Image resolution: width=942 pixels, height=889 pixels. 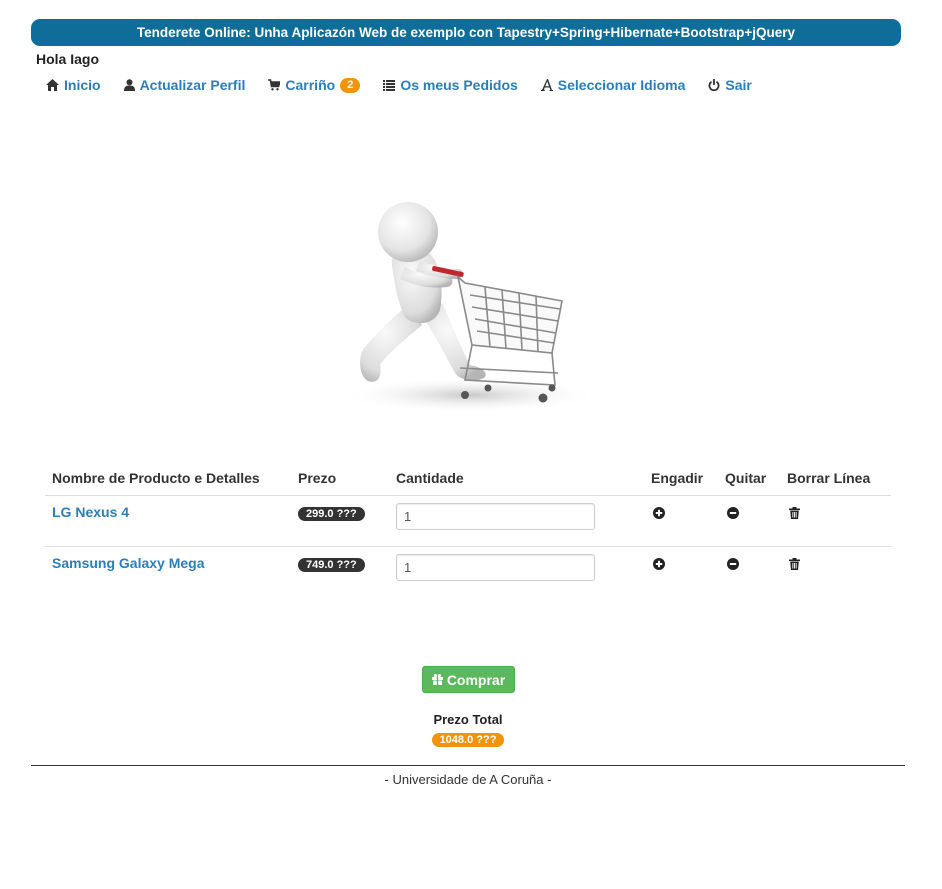 What do you see at coordinates (468, 719) in the screenshot?
I see `total-price-label: Prezo Total` at bounding box center [468, 719].